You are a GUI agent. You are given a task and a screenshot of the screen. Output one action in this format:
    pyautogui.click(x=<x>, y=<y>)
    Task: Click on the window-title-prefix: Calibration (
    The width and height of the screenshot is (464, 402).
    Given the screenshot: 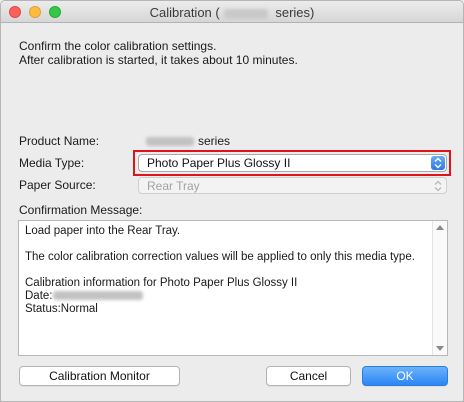 What is the action you would take?
    pyautogui.click(x=184, y=12)
    